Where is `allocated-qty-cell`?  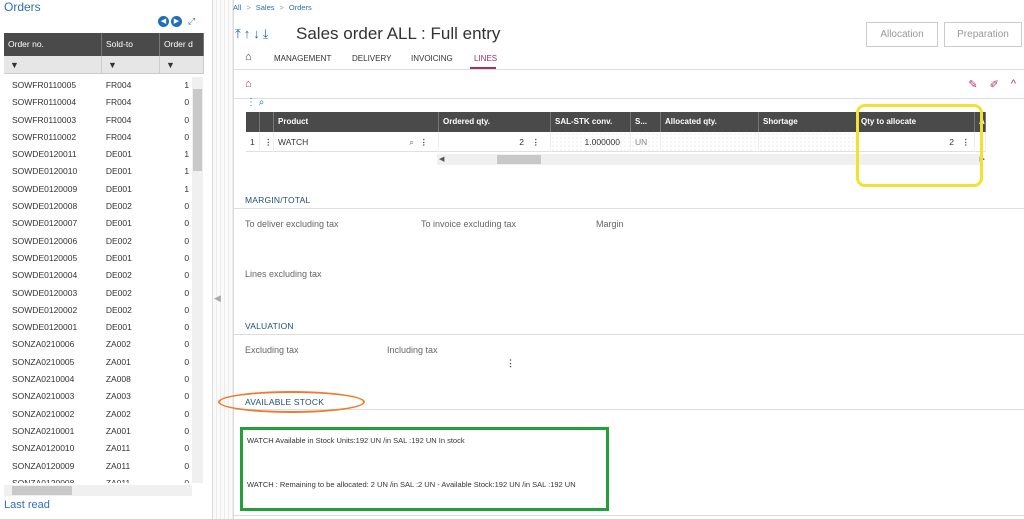
allocated-qty-cell is located at coordinates (710, 142).